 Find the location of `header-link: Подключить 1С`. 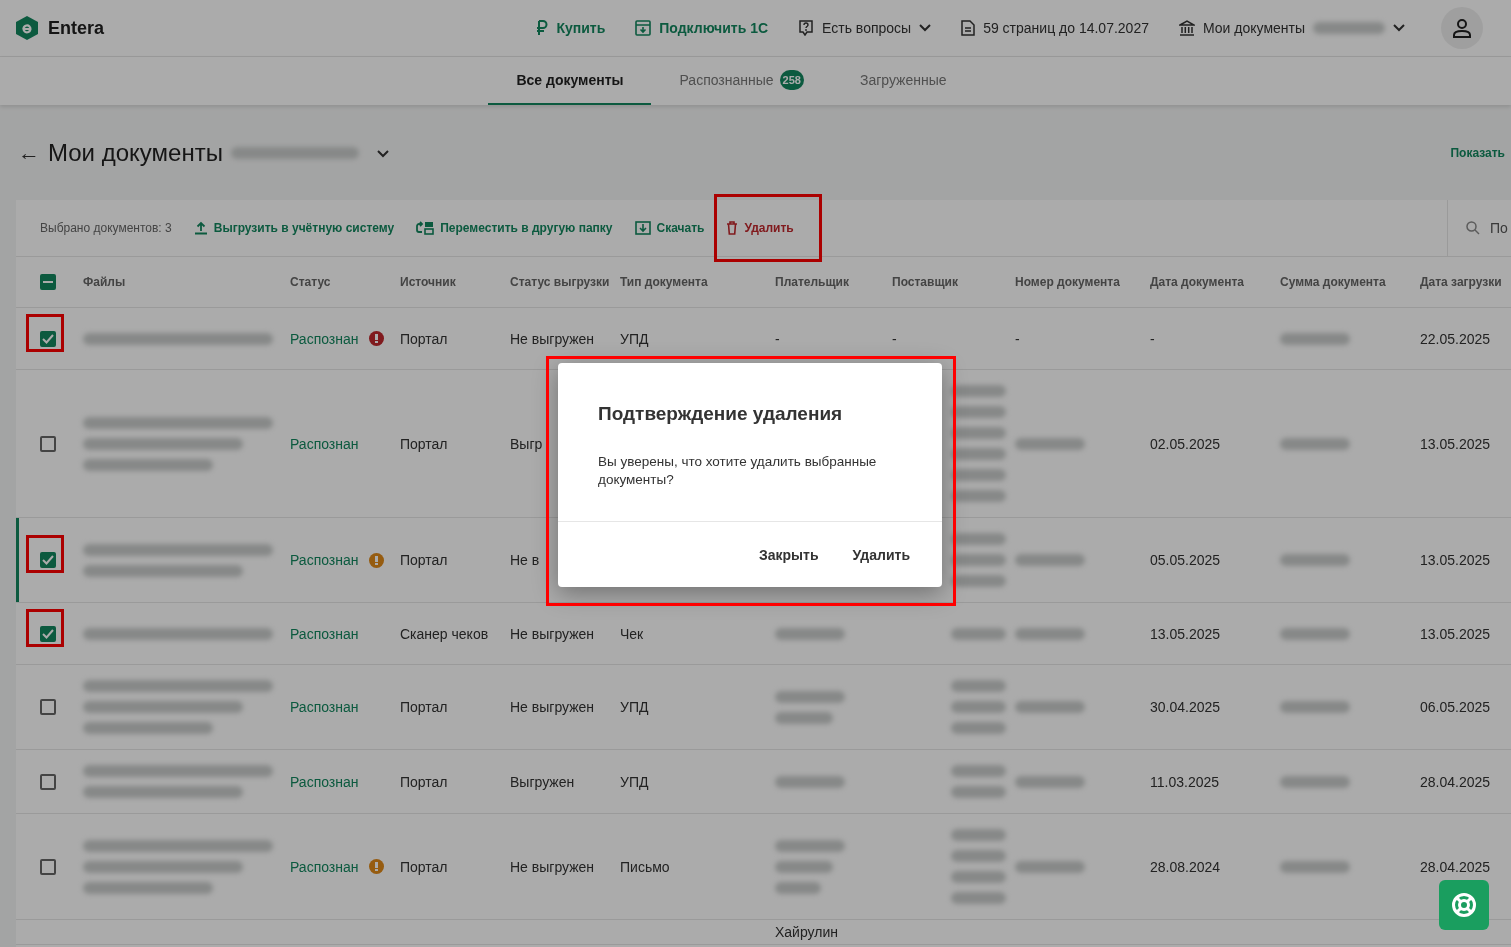

header-link: Подключить 1С is located at coordinates (702, 28).